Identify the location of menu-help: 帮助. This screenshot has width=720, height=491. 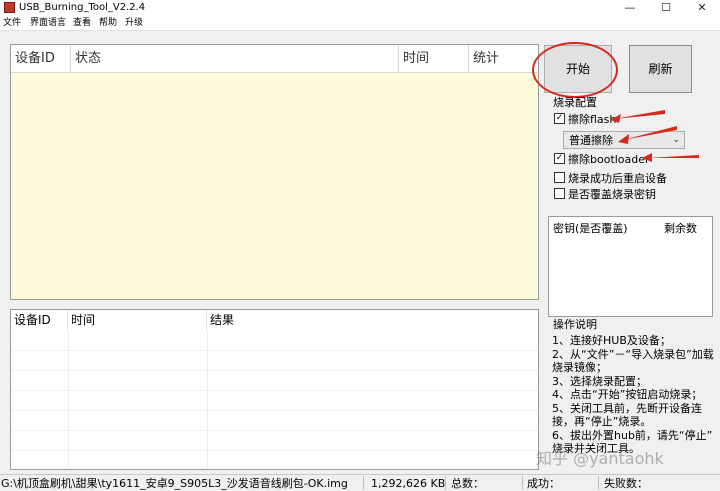
(108, 23).